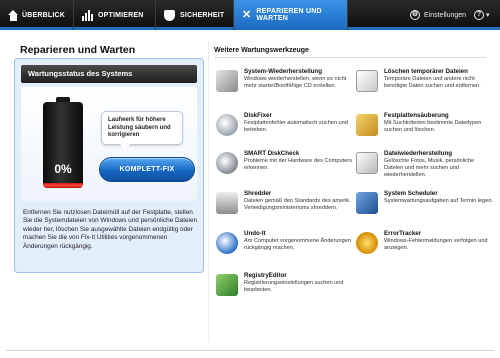 This screenshot has height=358, width=500. What do you see at coordinates (121, 15) in the screenshot?
I see `tab-label: OPTIMIEREN` at bounding box center [121, 15].